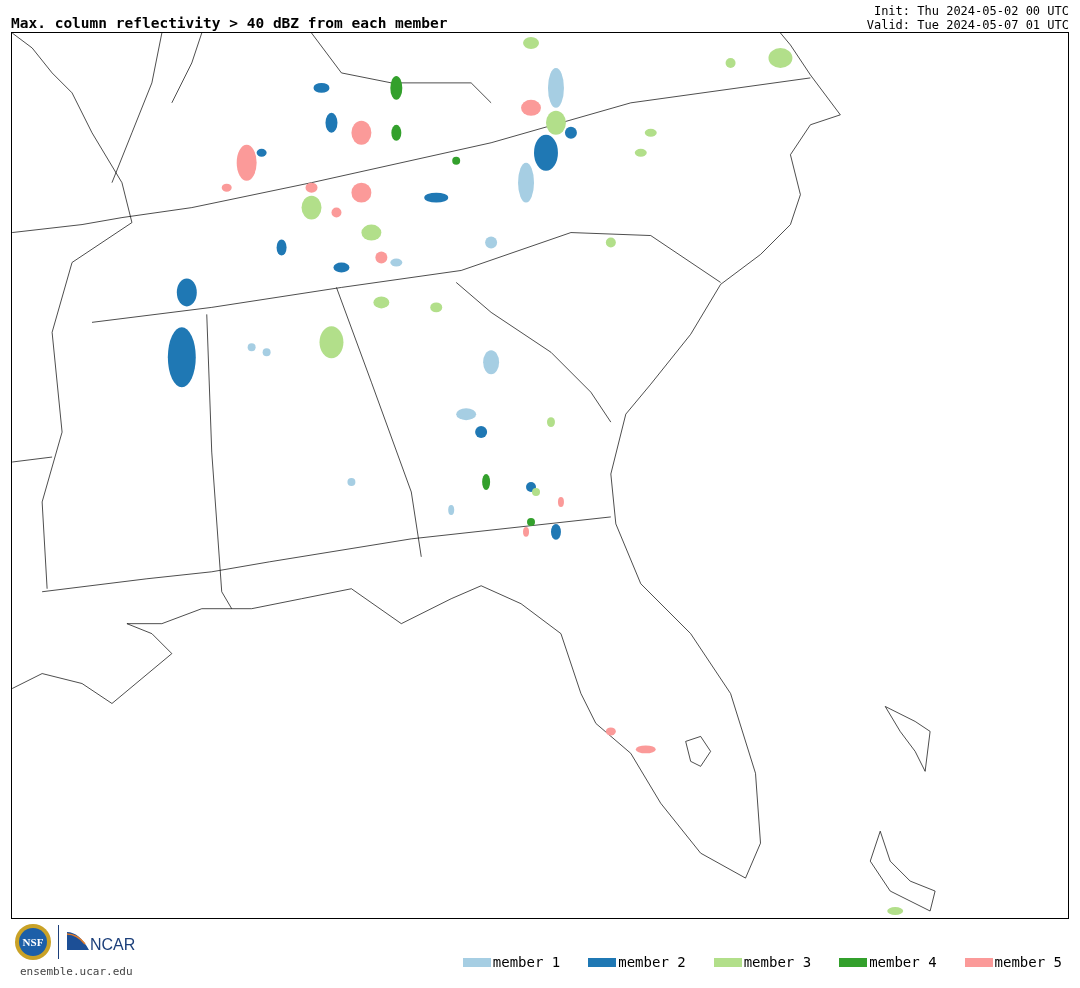  Describe the element at coordinates (1028, 962) in the screenshot. I see `legend-label: member 5` at that location.